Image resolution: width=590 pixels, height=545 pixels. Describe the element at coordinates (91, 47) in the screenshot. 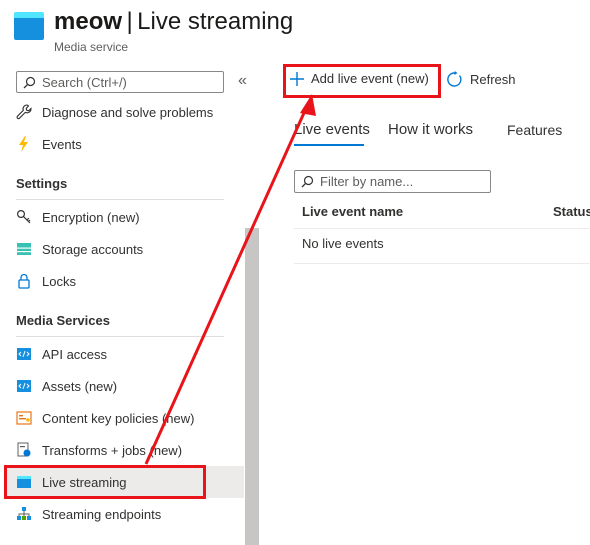

I see `resource-type: Media service` at that location.